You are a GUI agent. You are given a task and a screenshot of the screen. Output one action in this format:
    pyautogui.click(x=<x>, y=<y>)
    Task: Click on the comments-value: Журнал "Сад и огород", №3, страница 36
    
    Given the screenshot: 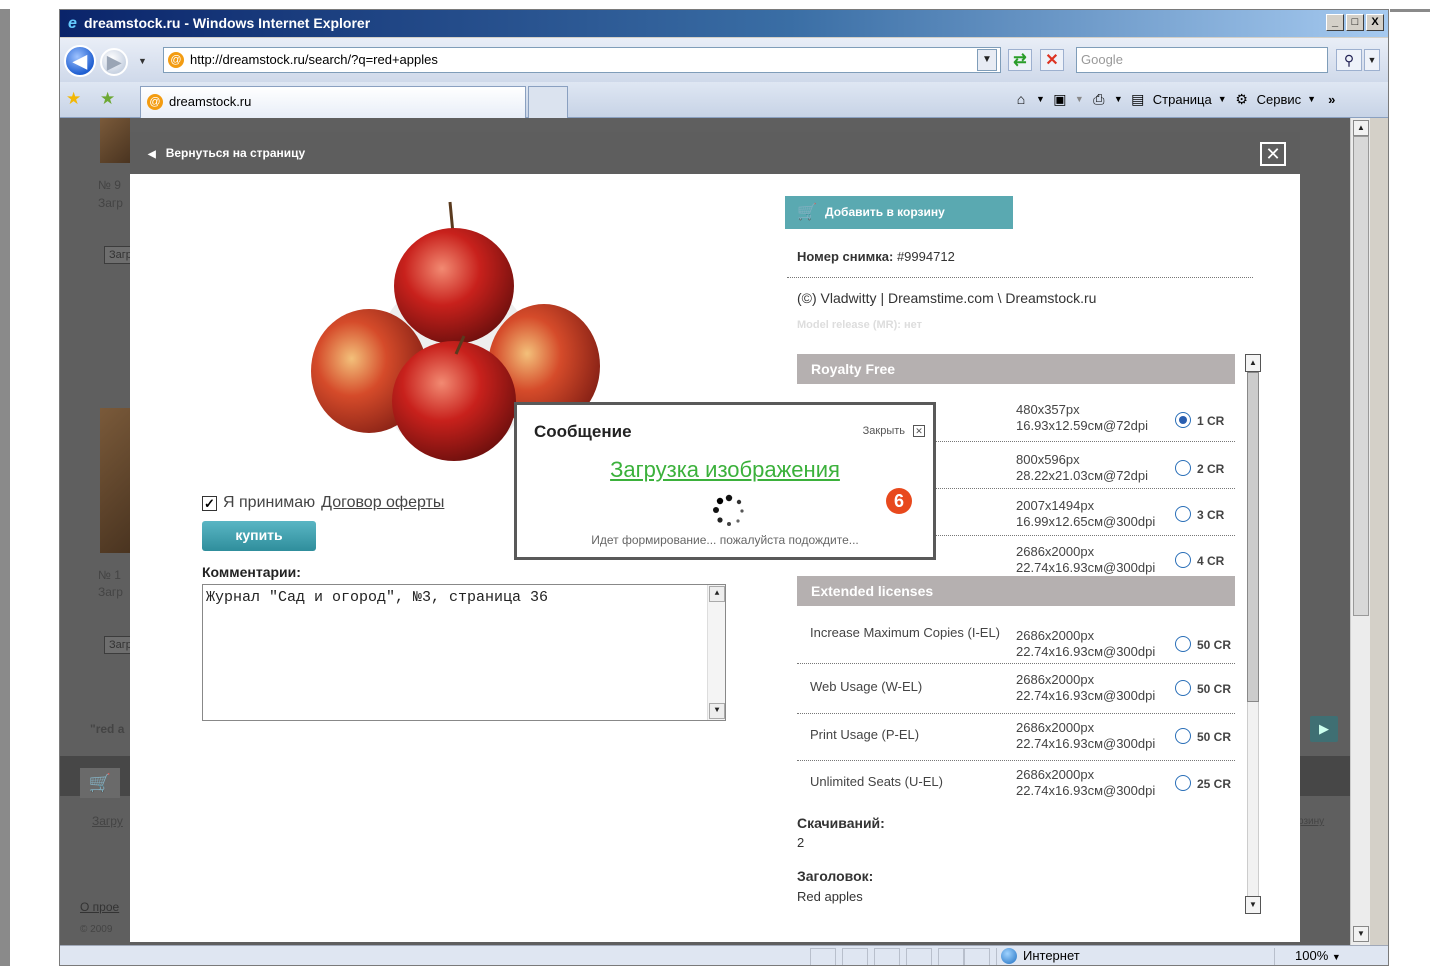 What is the action you would take?
    pyautogui.click(x=377, y=597)
    